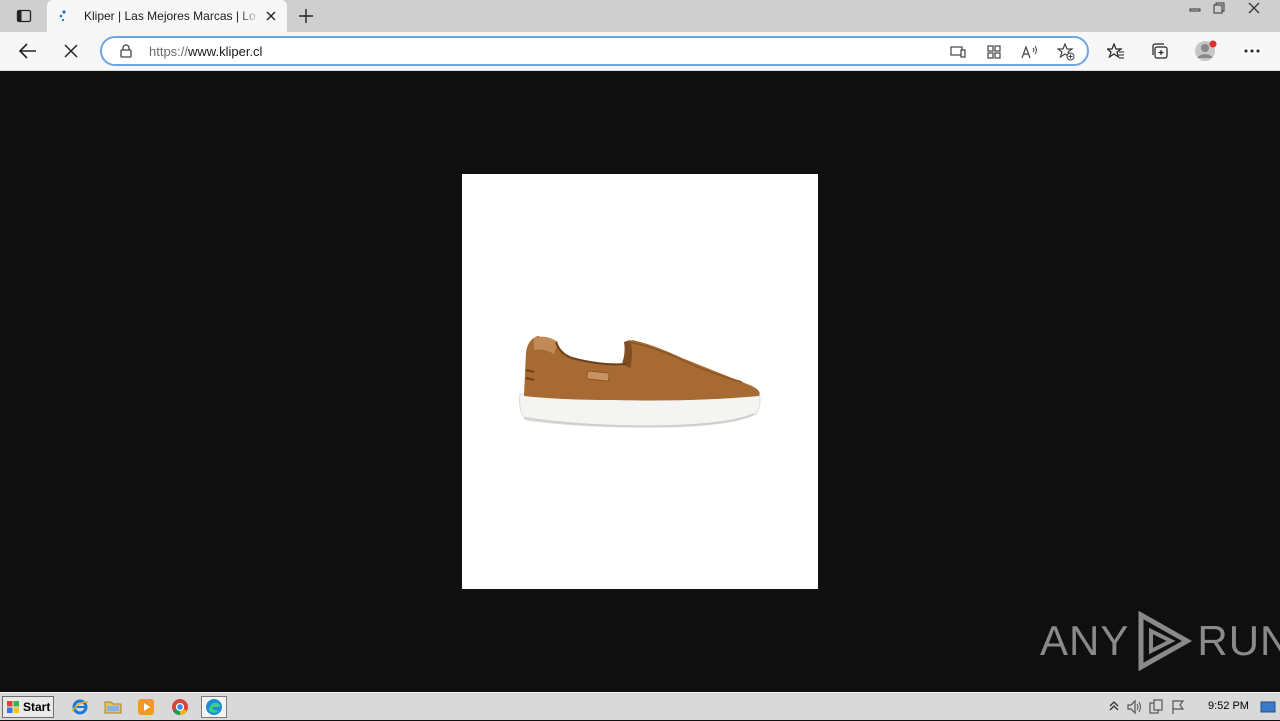  Describe the element at coordinates (1268, 707) in the screenshot. I see `show-desktop-icon` at that location.